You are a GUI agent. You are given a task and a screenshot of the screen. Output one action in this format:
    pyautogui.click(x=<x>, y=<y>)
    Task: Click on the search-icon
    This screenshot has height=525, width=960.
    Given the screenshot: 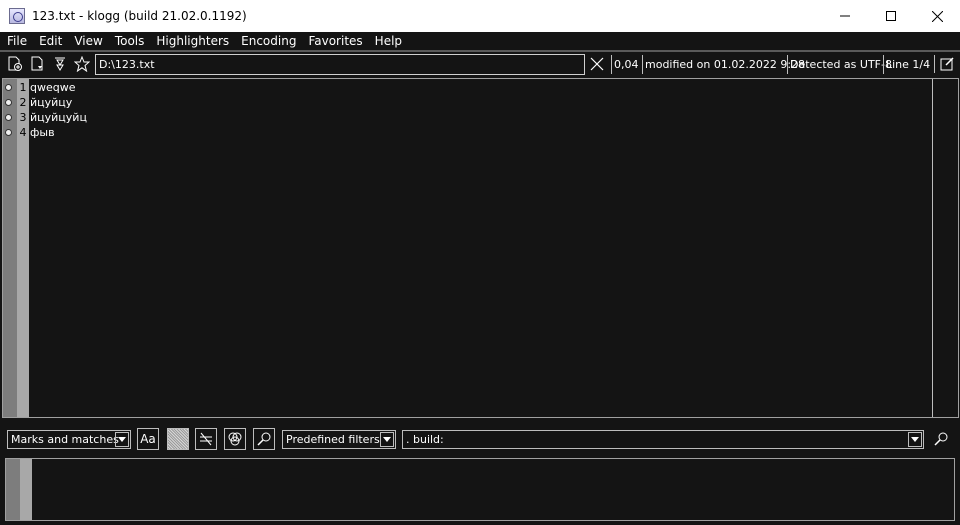 What is the action you would take?
    pyautogui.click(x=941, y=439)
    